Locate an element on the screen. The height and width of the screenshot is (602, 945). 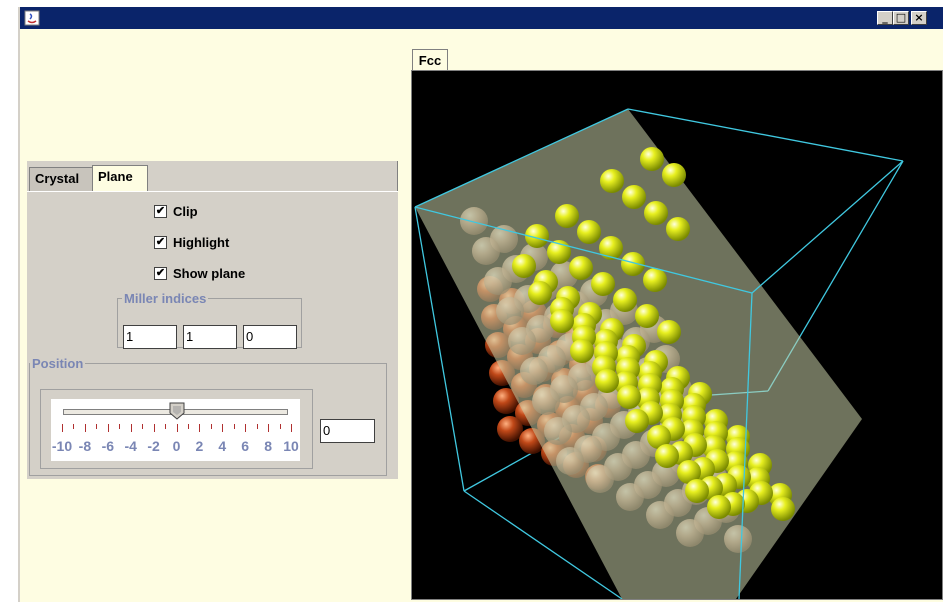
position-slider-panel: -10 -8 -6 -4 -2 0 2 4 6 8 10 is located at coordinates (176, 429).